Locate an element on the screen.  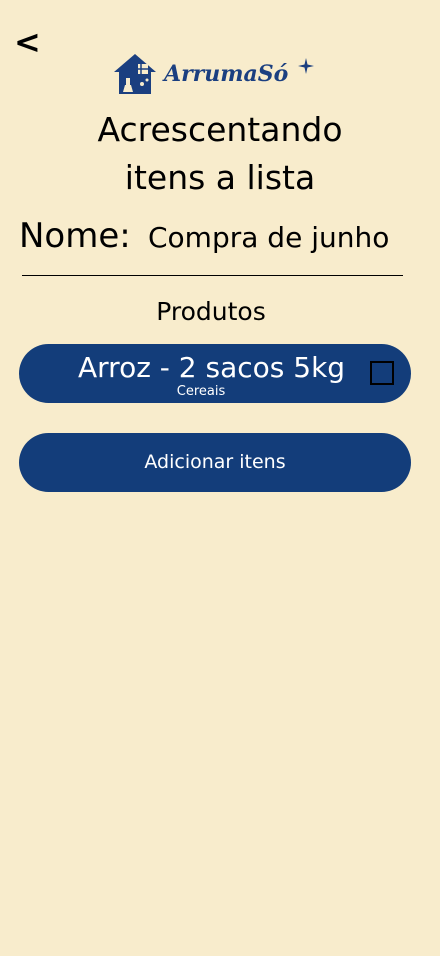
logo-text: ArrumaSó is located at coordinates (226, 74).